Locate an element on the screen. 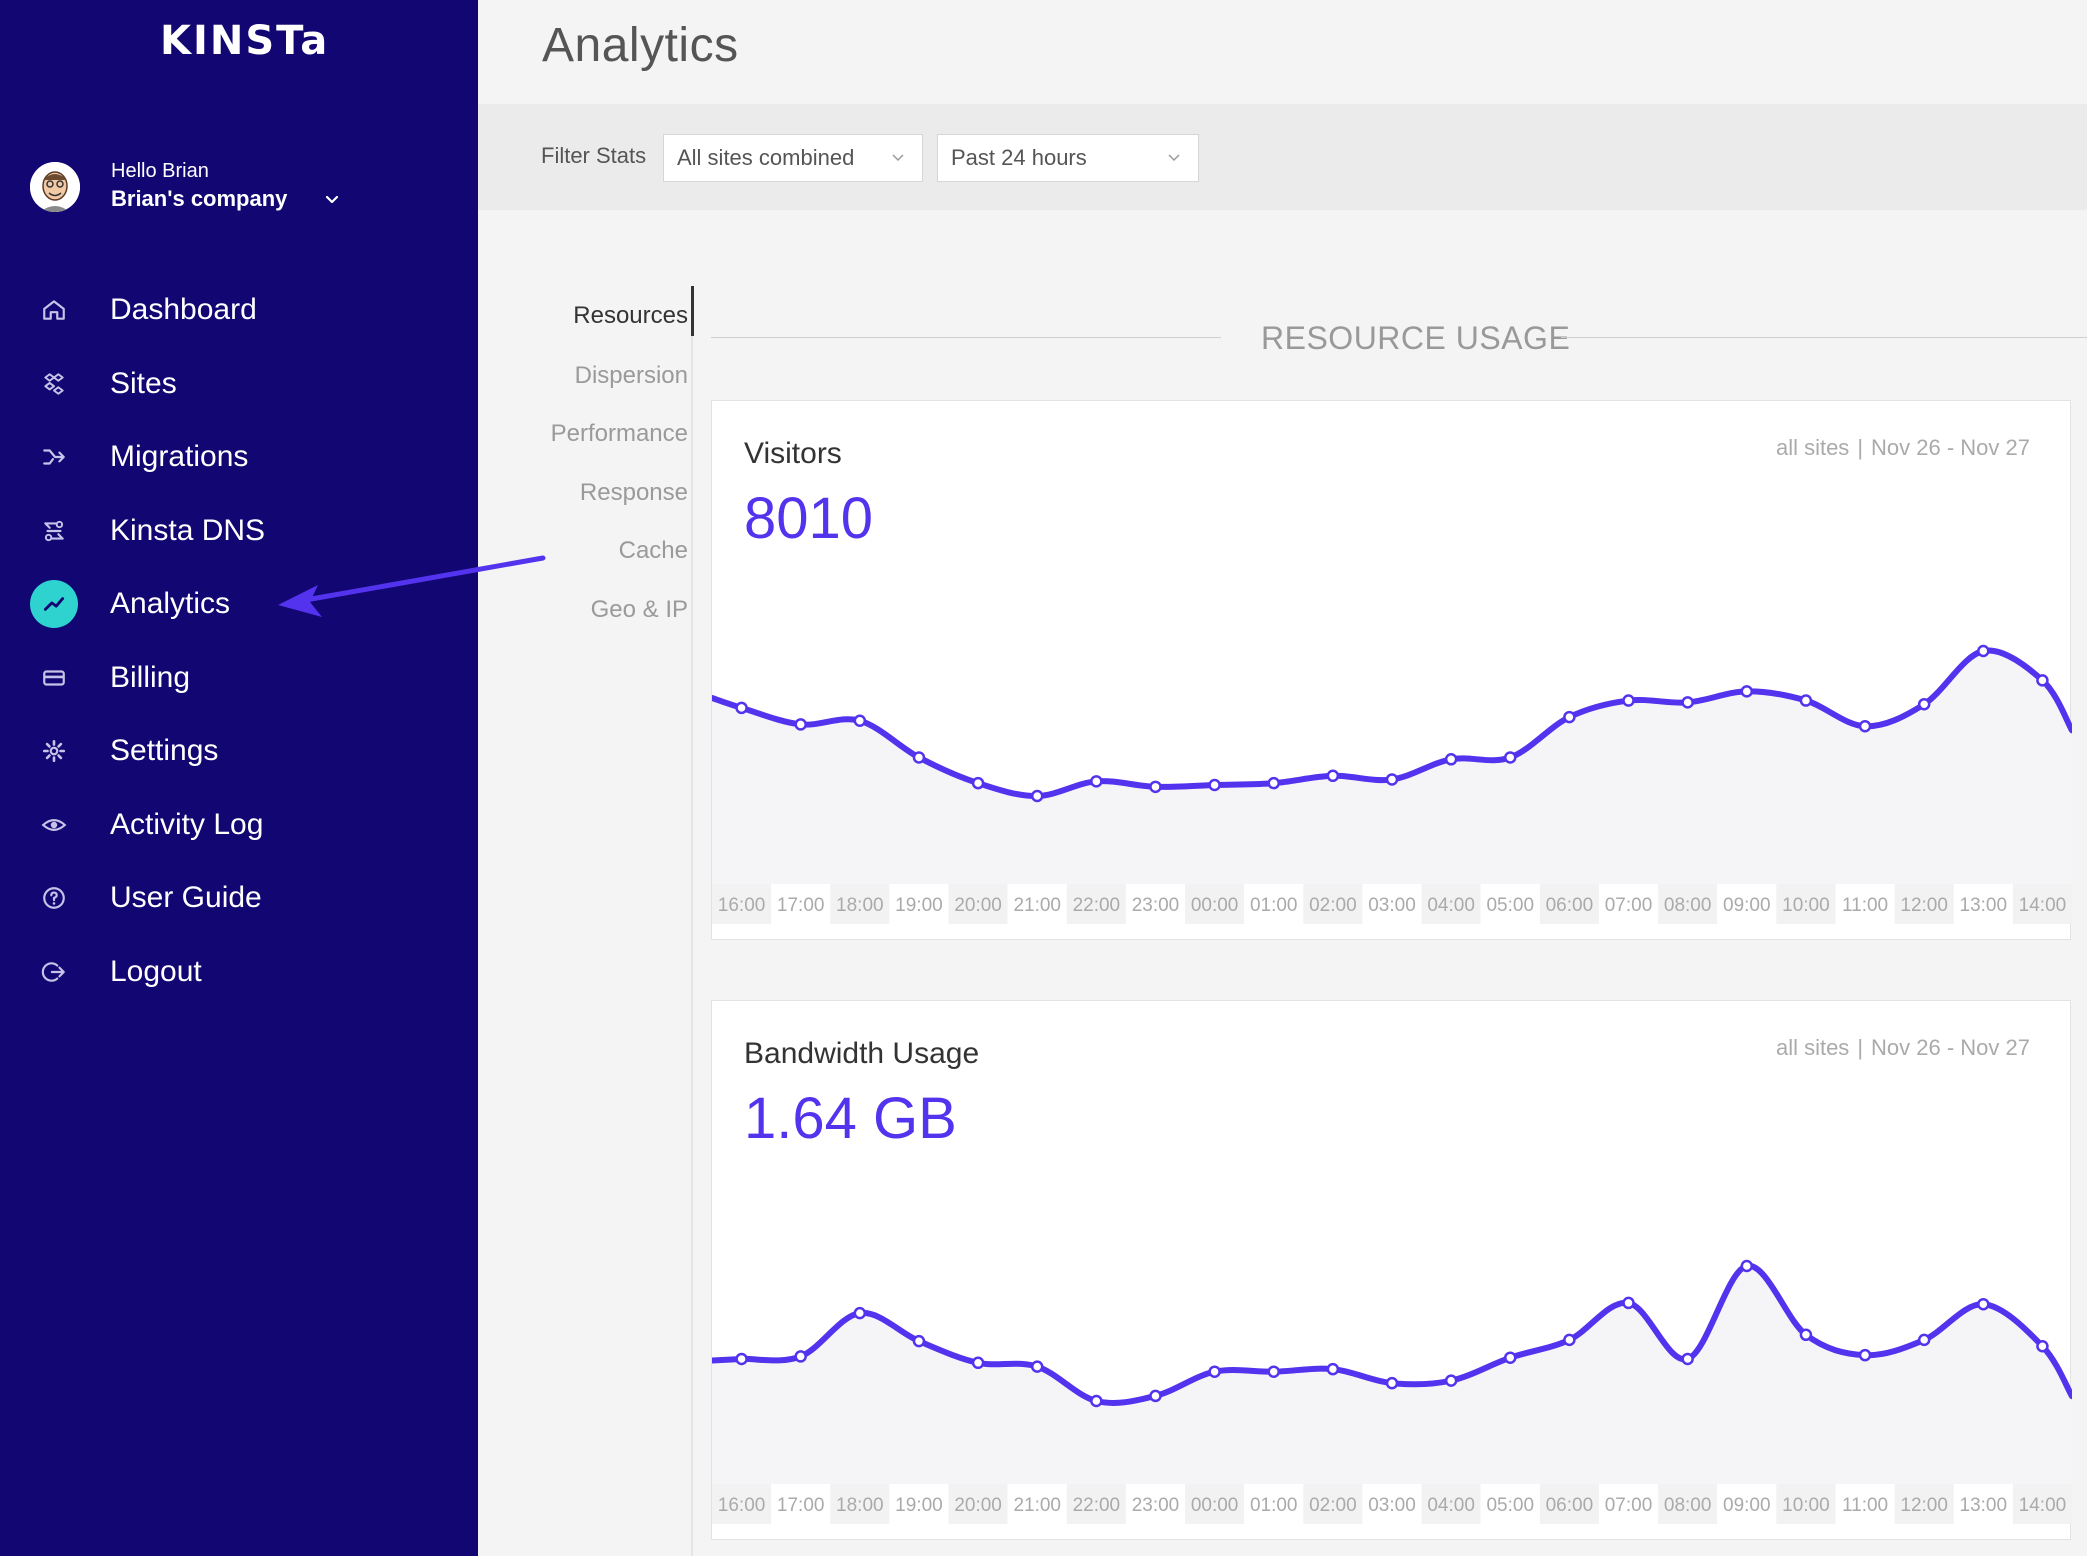 The height and width of the screenshot is (1556, 2087). card-meta: all sites | Nov 26 - Nov 27 is located at coordinates (1903, 1048).